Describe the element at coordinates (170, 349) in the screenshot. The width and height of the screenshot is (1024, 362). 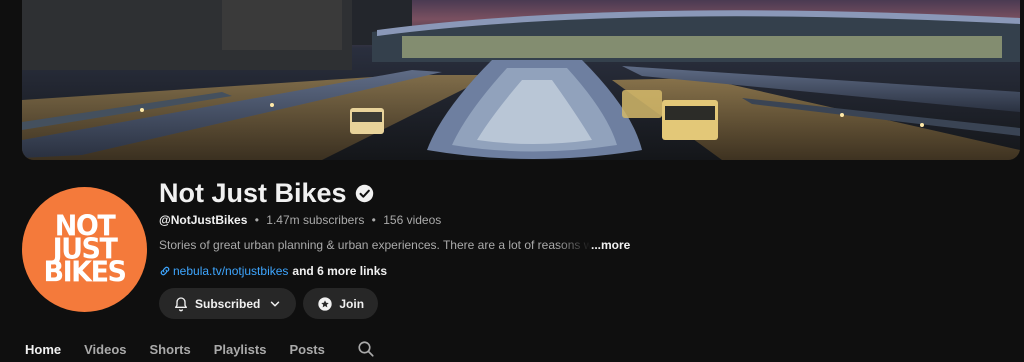
I see `tab-shorts: Shorts` at that location.